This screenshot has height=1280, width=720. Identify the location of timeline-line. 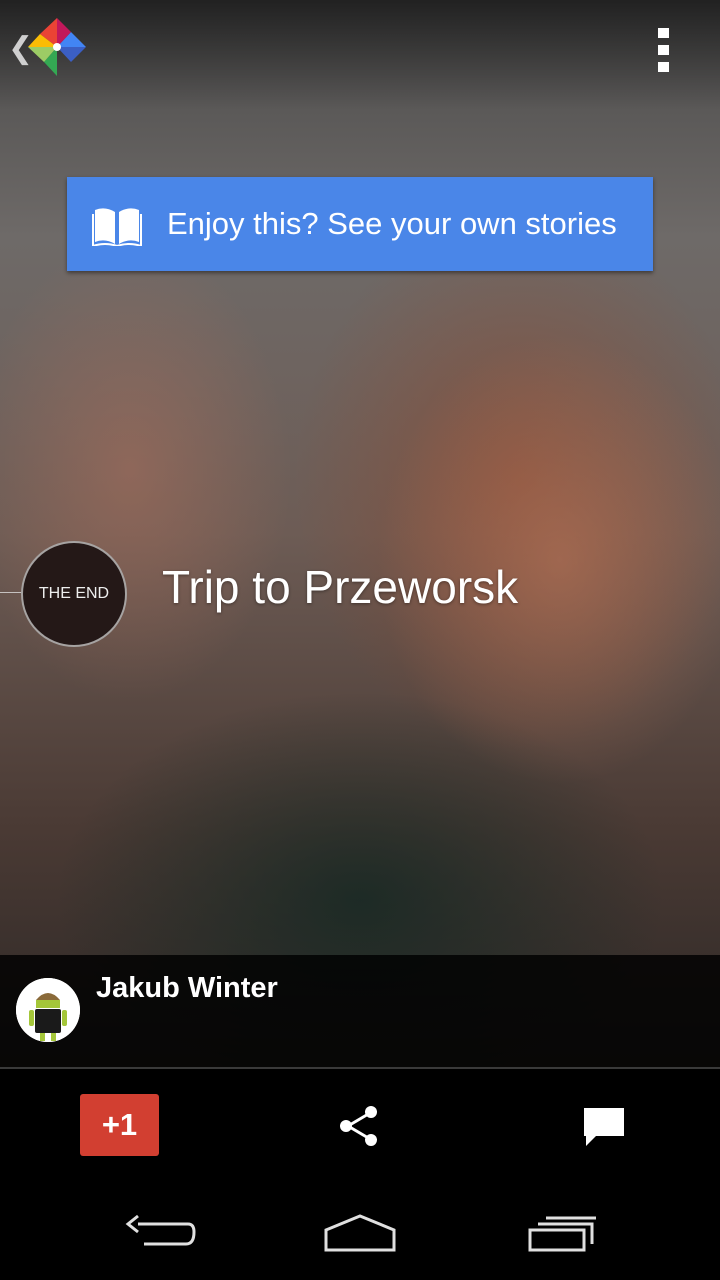
(11, 592).